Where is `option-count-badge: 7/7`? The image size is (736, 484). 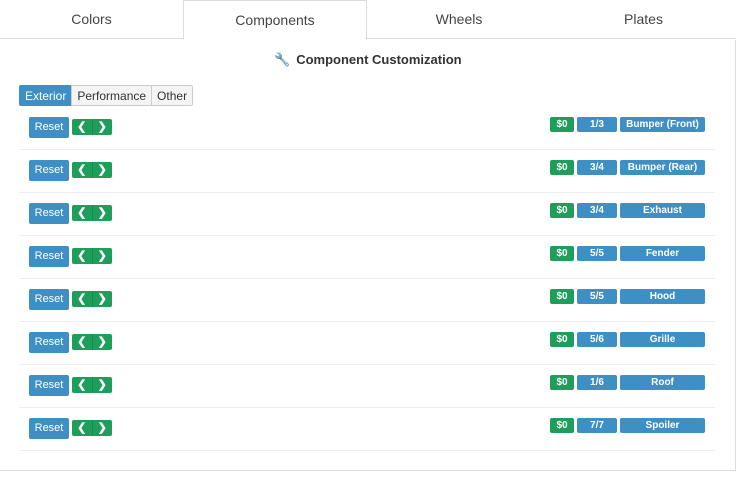
option-count-badge: 7/7 is located at coordinates (597, 425).